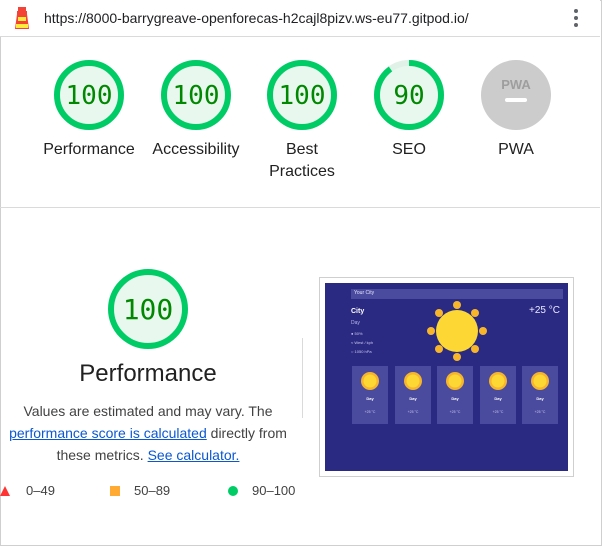  Describe the element at coordinates (544, 310) in the screenshot. I see `thumb-temp: +25 °C` at that location.